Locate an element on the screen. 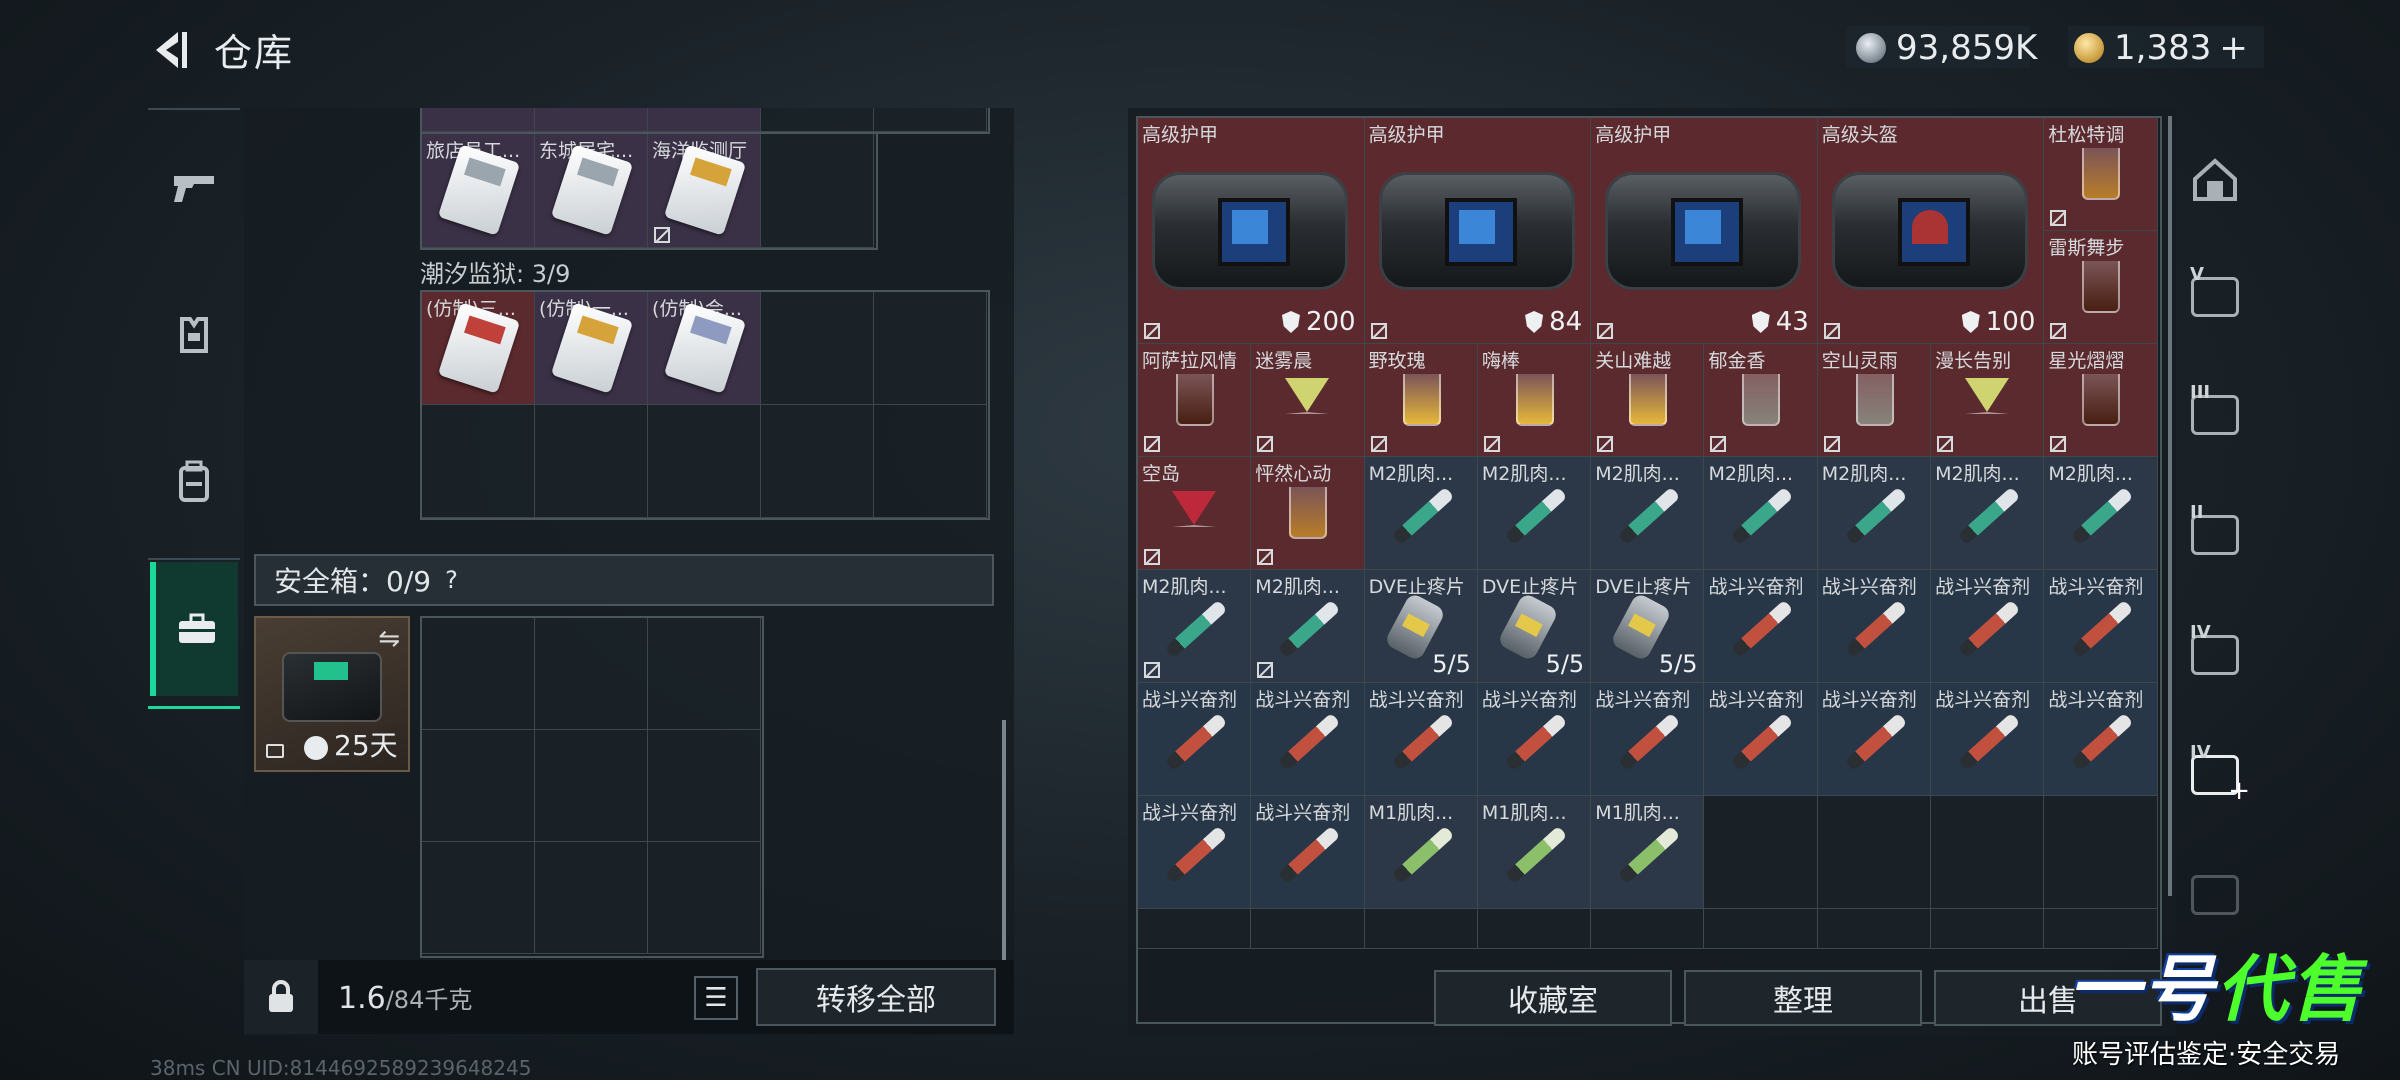 Image resolution: width=2400 pixels, height=1080 pixels. rail-container-5: V is located at coordinates (2215, 297).